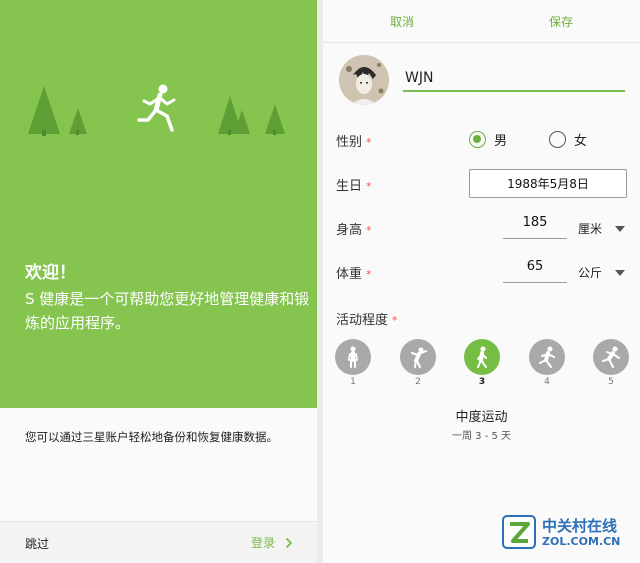 Image resolution: width=640 pixels, height=563 pixels. I want to click on activity-label: 活动程度 *, so click(367, 318).